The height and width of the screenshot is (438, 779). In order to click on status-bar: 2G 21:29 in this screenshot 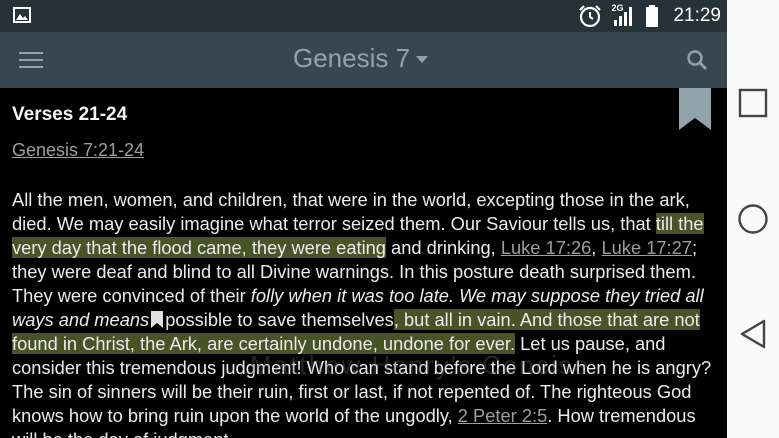, I will do `click(363, 16)`.